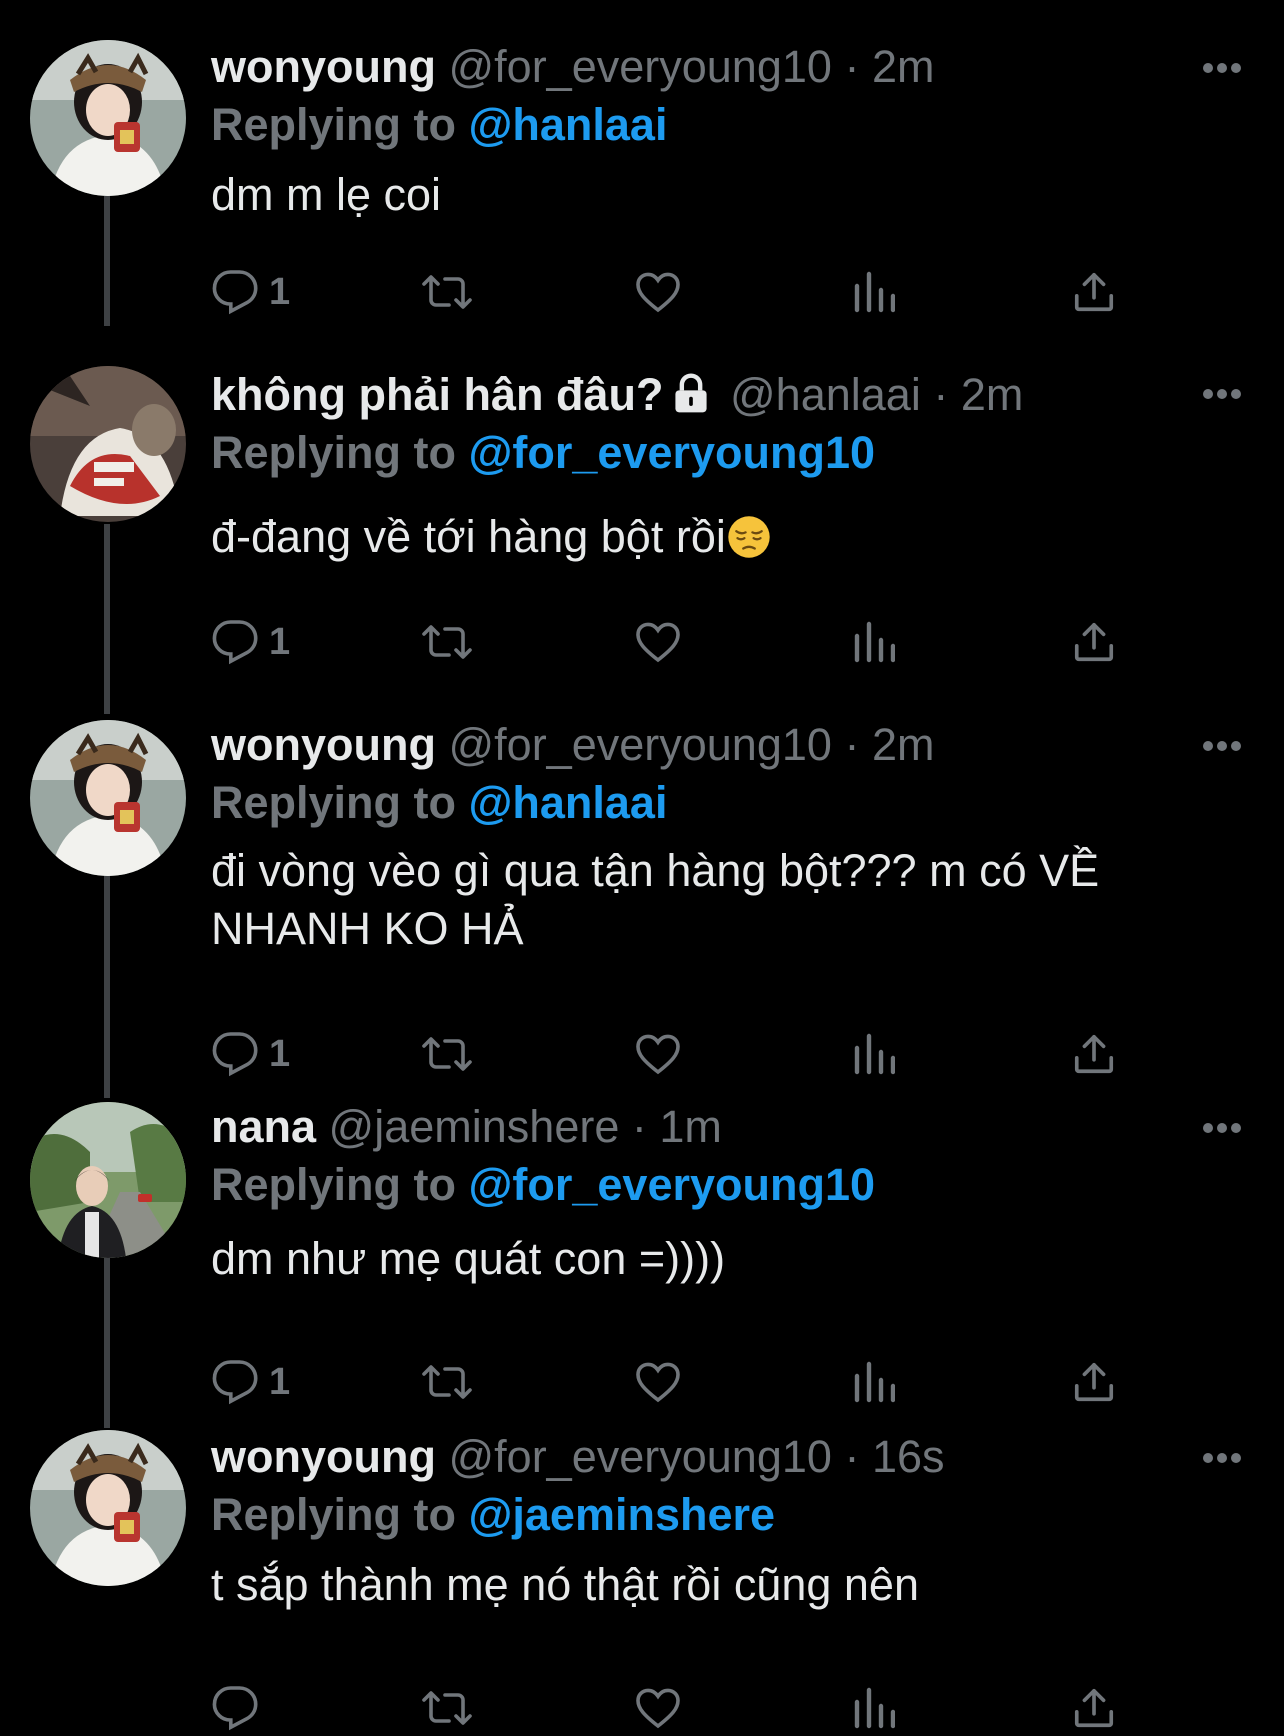 Image resolution: width=1284 pixels, height=1736 pixels. I want to click on tweet-actions, so click(671, 1708).